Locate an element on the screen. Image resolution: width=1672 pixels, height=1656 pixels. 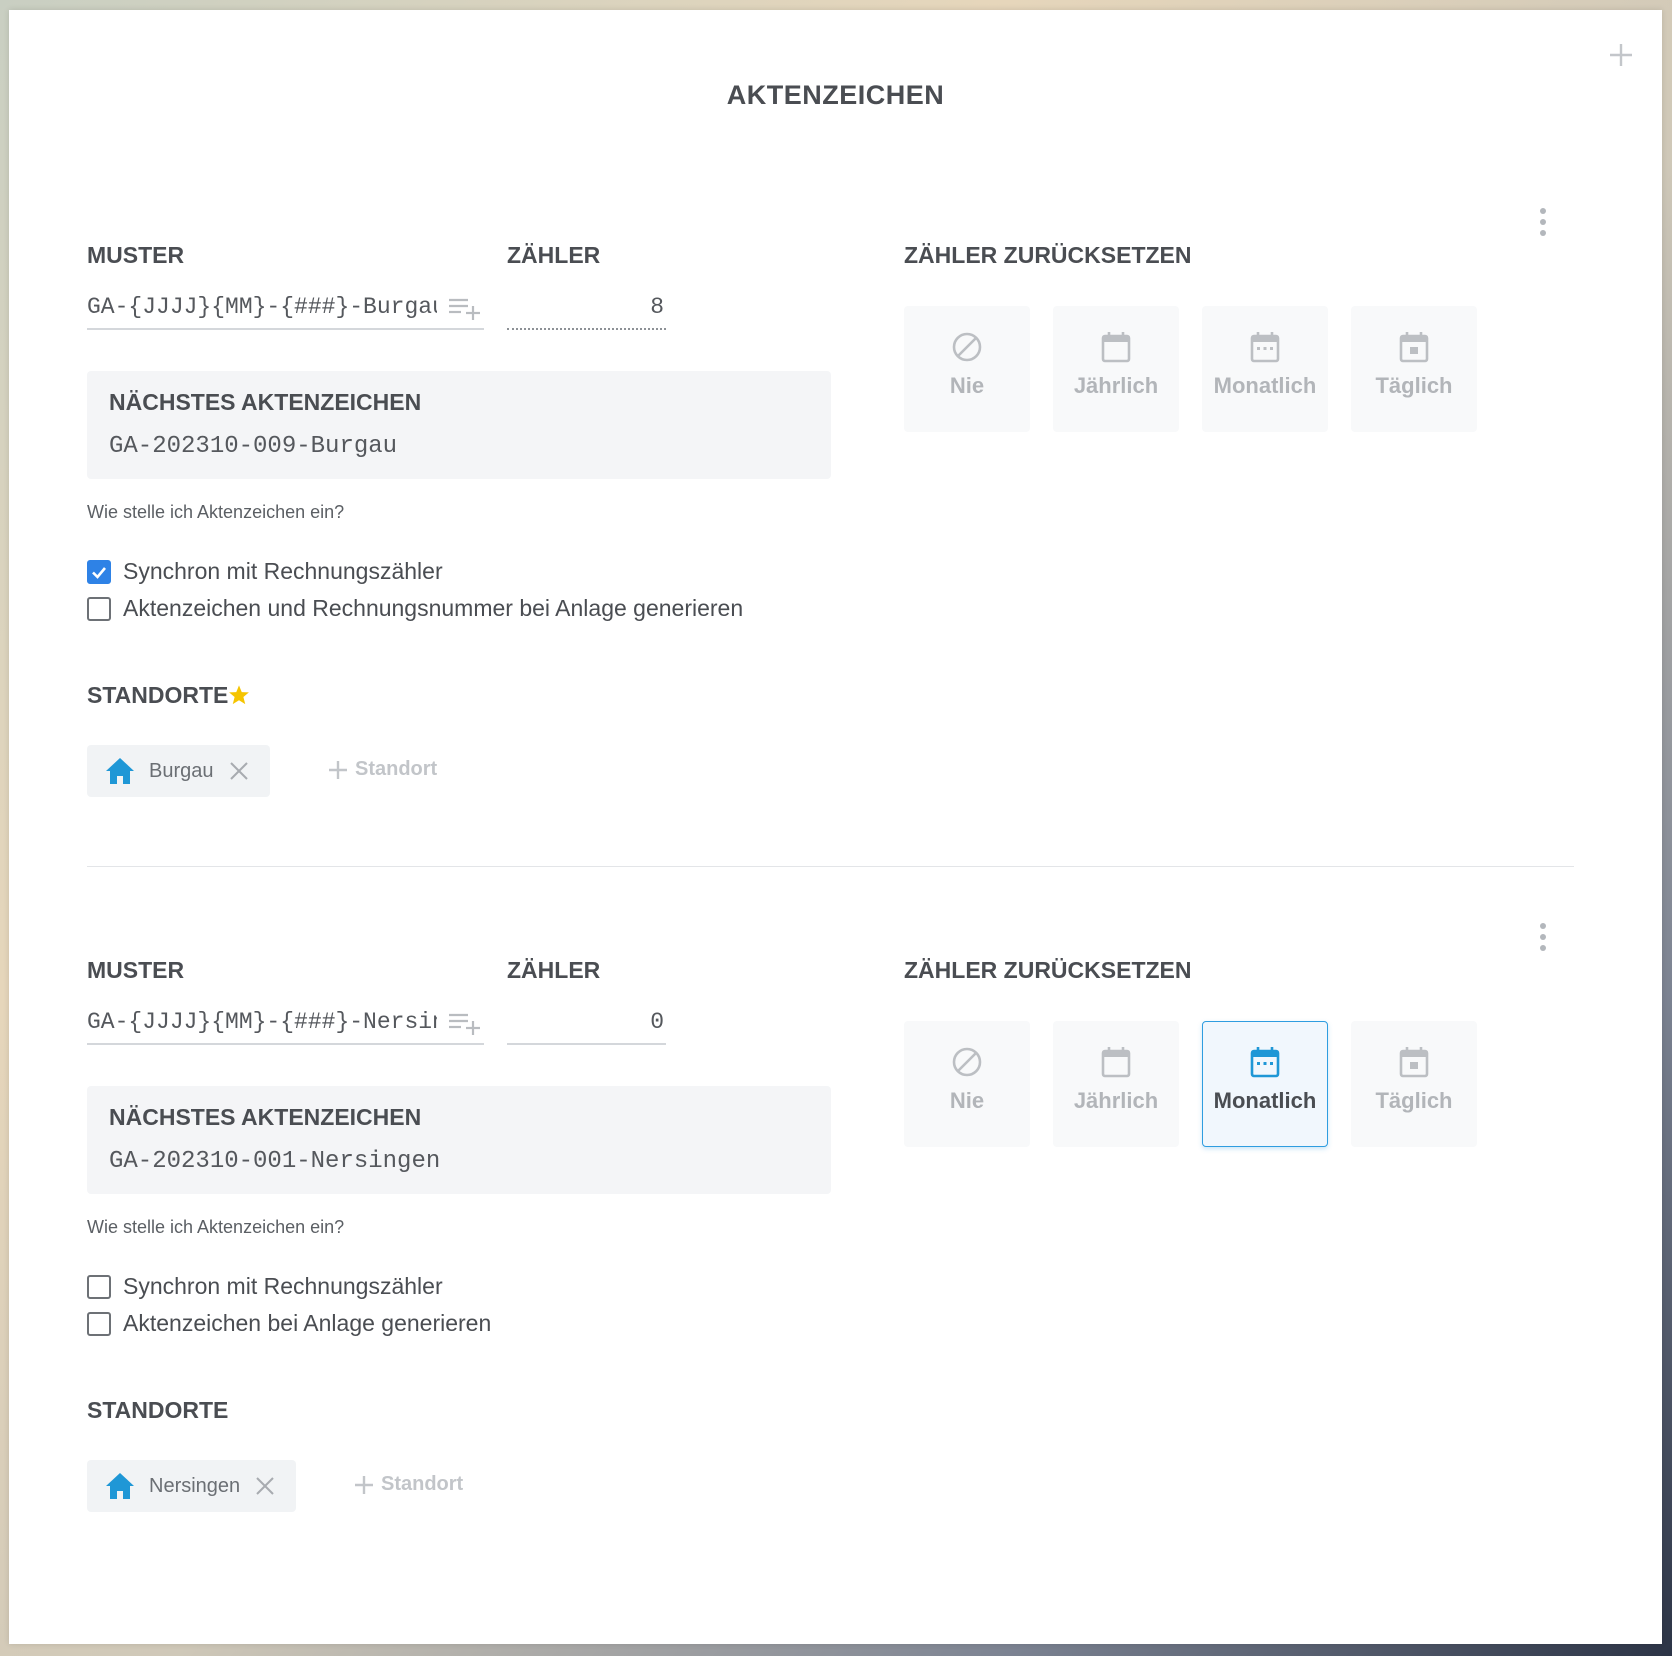
muster-input: GA-{JJJJ}{MM}-{###}-Nersingen is located at coordinates (285, 1024).